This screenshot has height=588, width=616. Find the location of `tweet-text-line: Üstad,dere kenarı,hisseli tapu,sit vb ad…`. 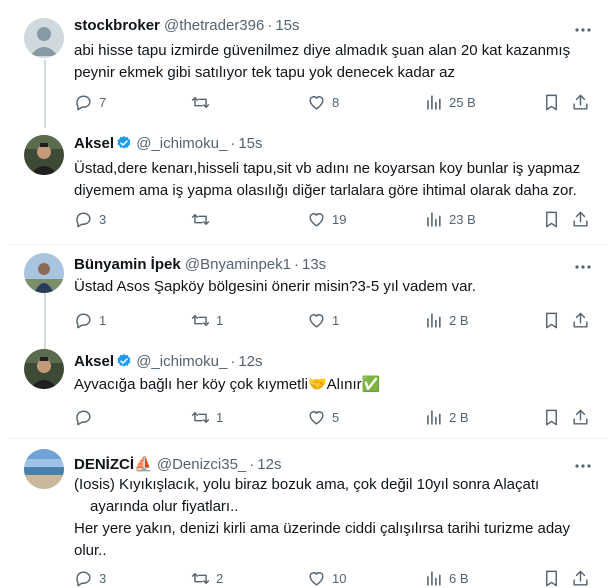

tweet-text-line: Üstad,dere kenarı,hisseli tapu,sit vb ad… is located at coordinates (327, 168).